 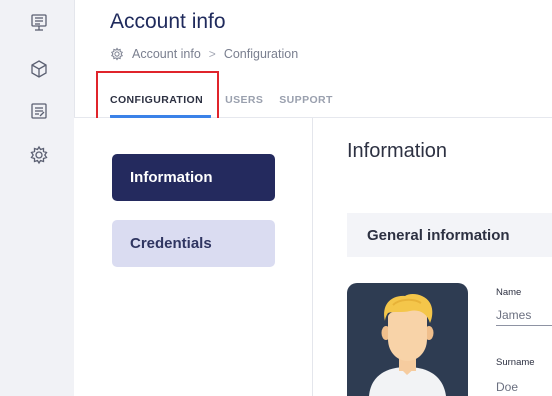 What do you see at coordinates (204, 54) in the screenshot?
I see `breadcrumb: Account info > Configuration` at bounding box center [204, 54].